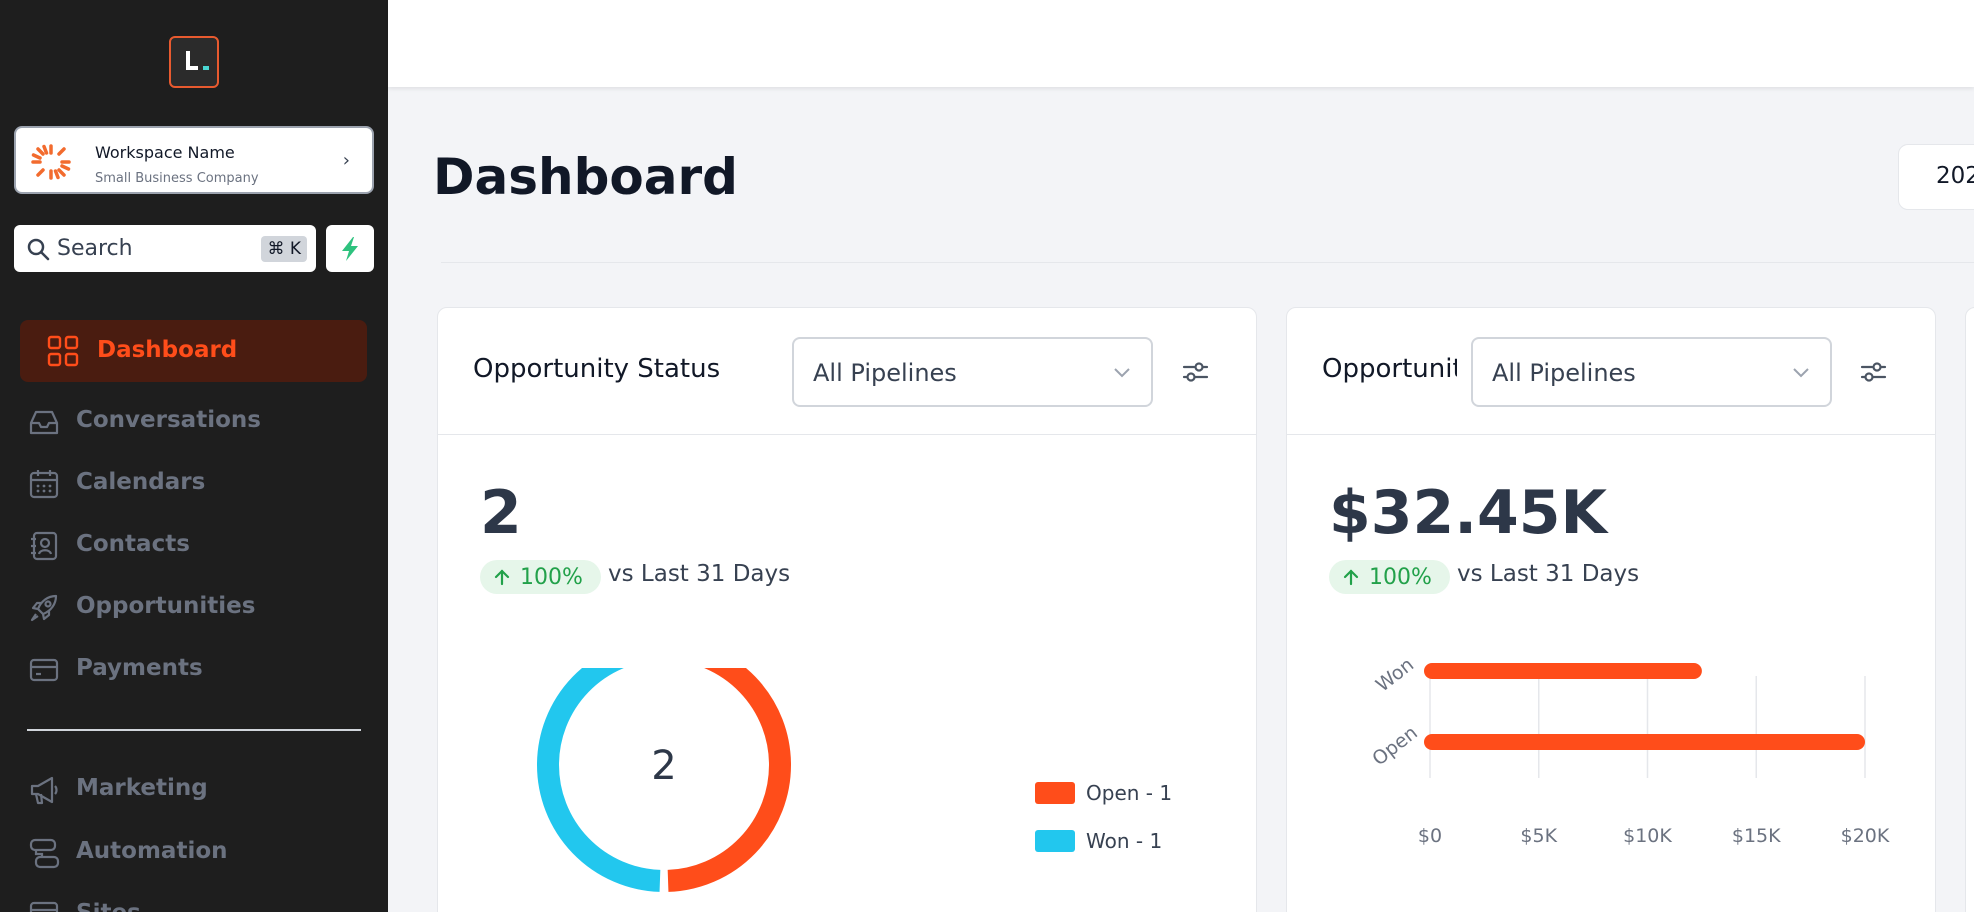 The height and width of the screenshot is (912, 1974). Describe the element at coordinates (1756, 836) in the screenshot. I see `x-tick-label: $15K` at that location.